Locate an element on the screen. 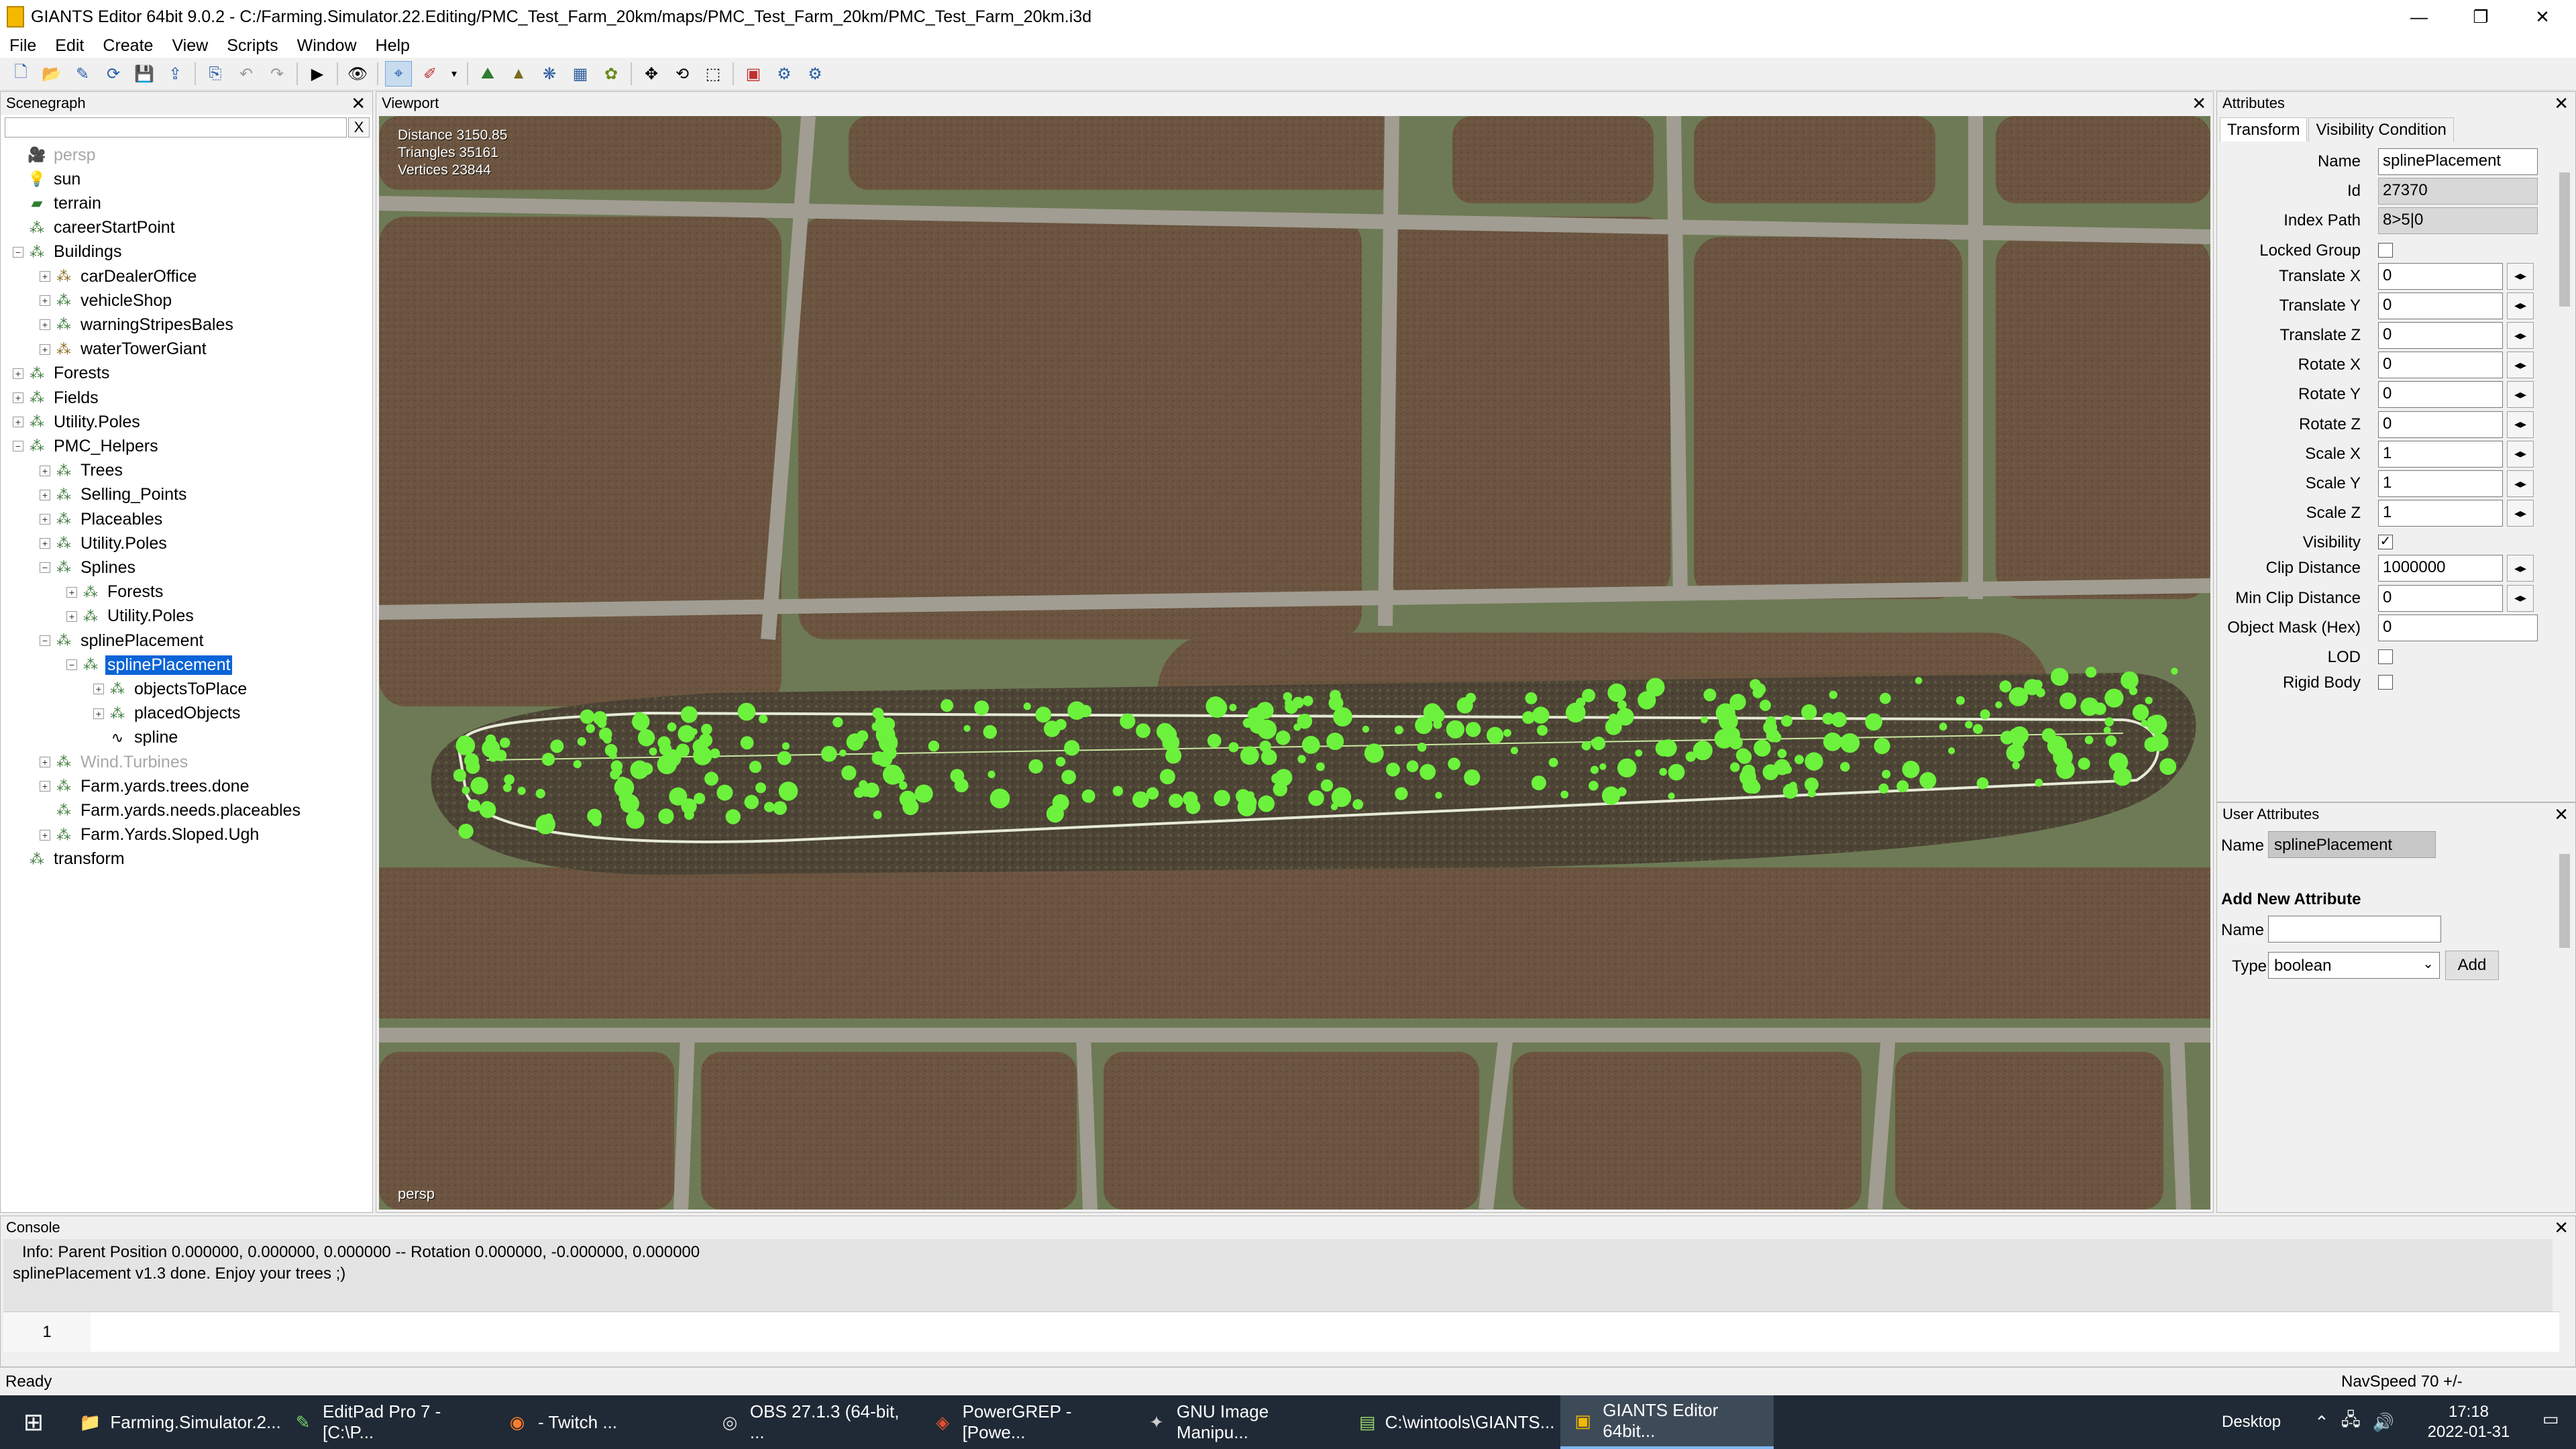 The height and width of the screenshot is (1449, 2576). tree-item: ⁂ transform is located at coordinates (70, 859).